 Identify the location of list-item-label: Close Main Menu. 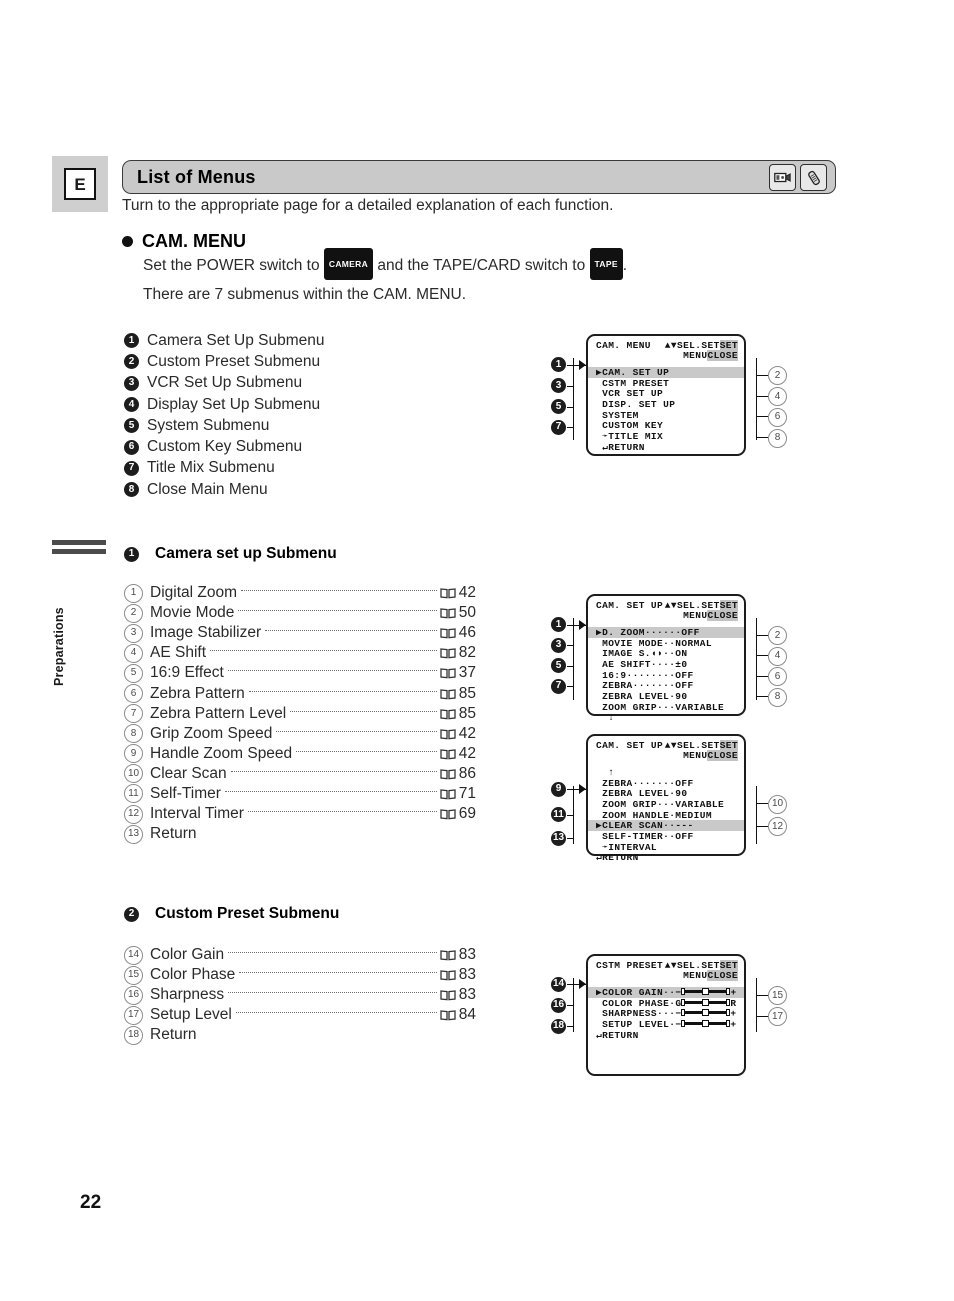
(207, 489).